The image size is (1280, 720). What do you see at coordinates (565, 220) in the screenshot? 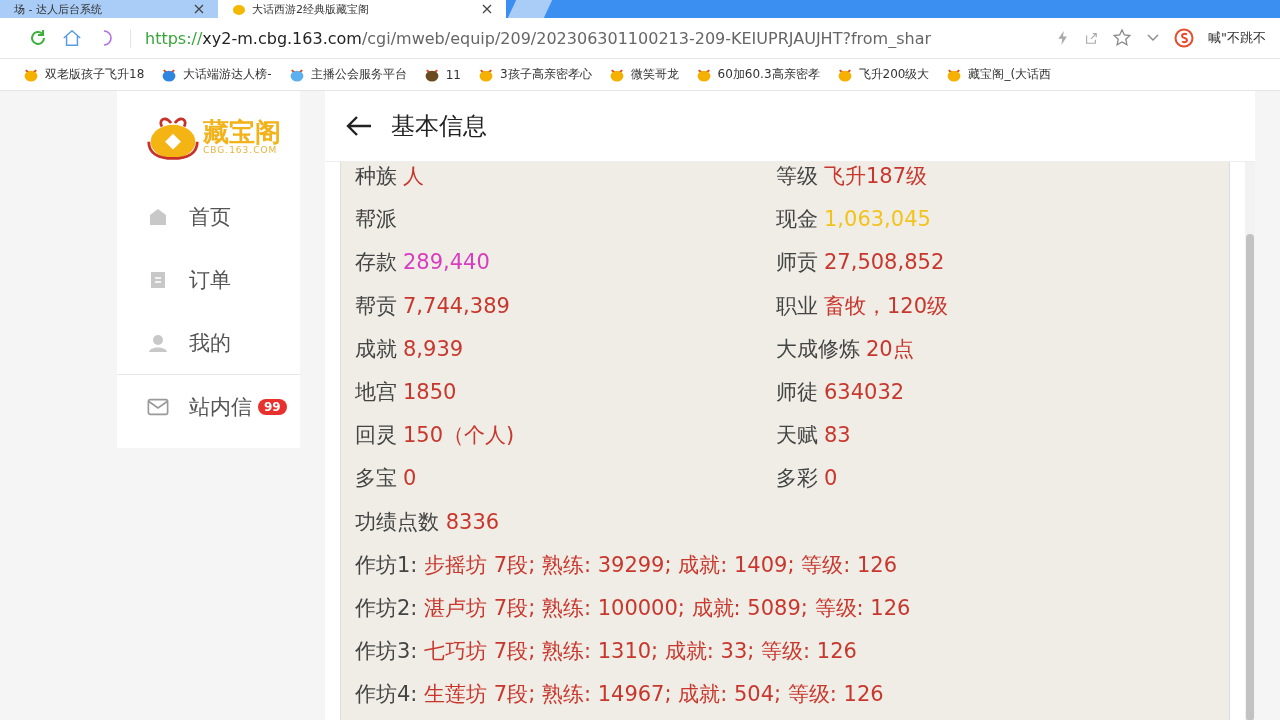
I see `info-field: 帮派` at bounding box center [565, 220].